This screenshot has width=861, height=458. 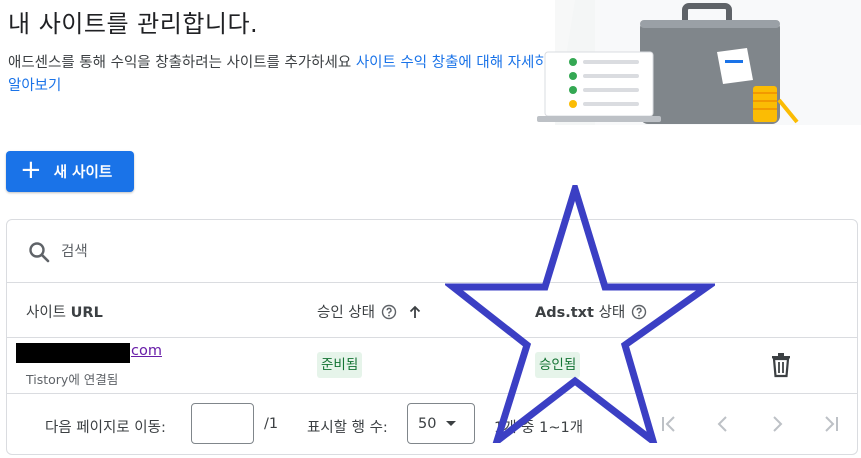 I want to click on new-site-label: 새 사이트, so click(x=83, y=173).